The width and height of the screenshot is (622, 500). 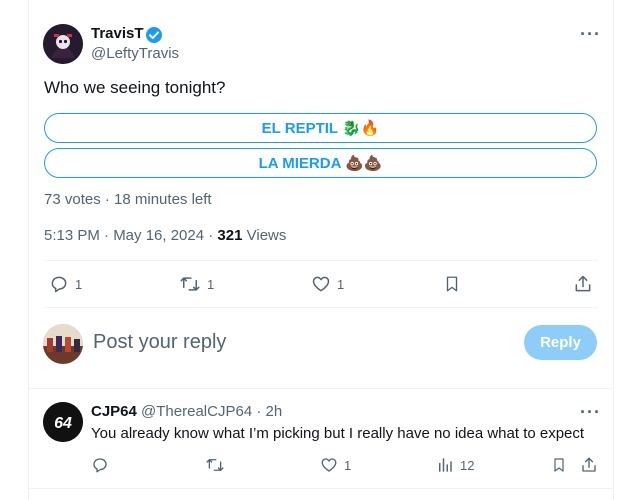 I want to click on views-count: 321, so click(x=230, y=235).